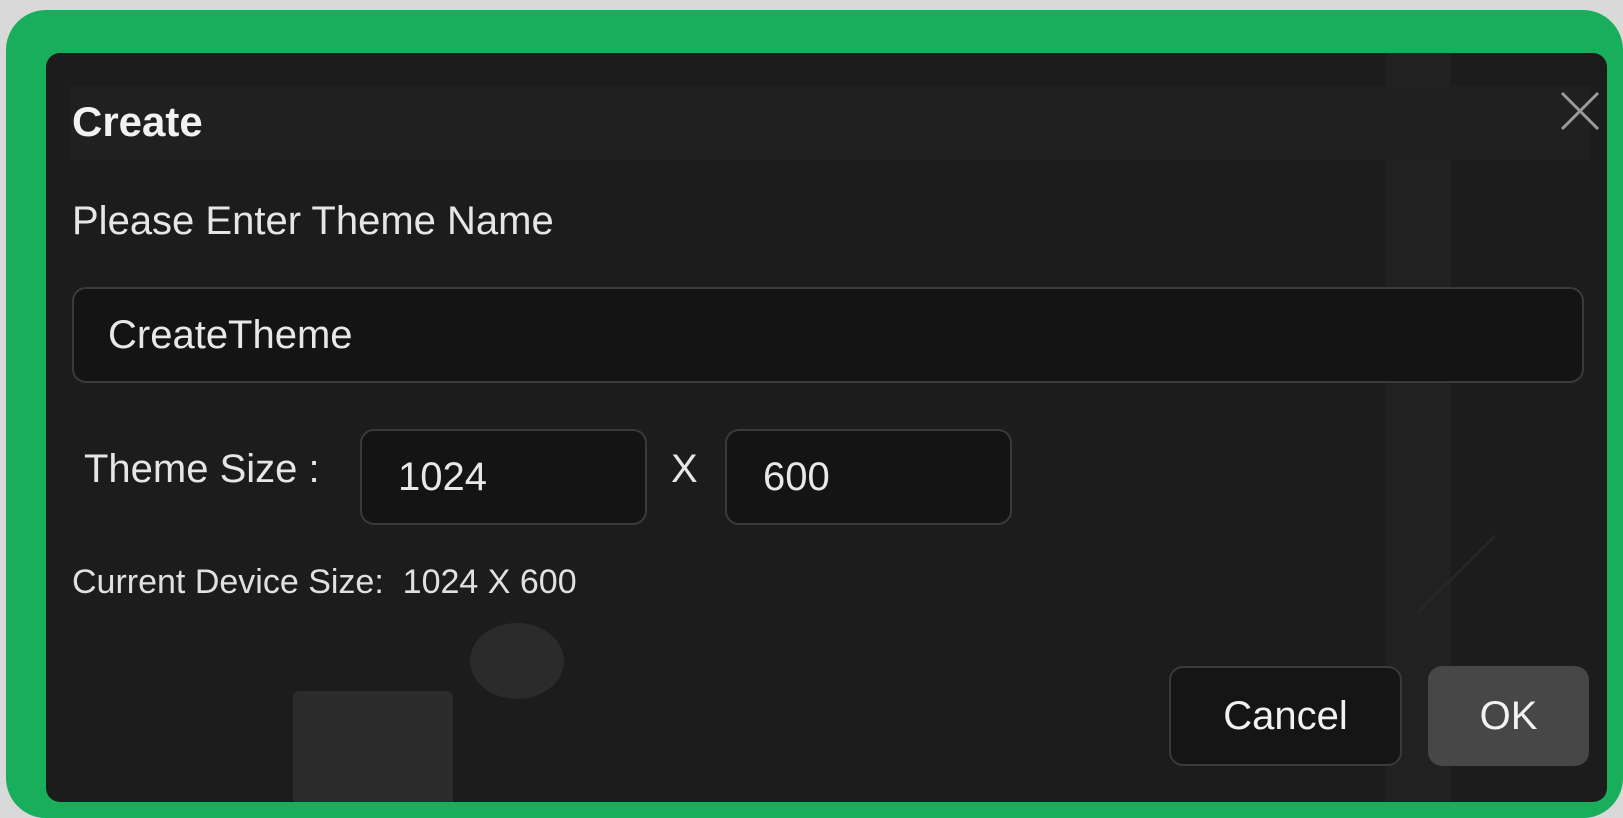  What do you see at coordinates (503, 477) in the screenshot?
I see `theme-width-input` at bounding box center [503, 477].